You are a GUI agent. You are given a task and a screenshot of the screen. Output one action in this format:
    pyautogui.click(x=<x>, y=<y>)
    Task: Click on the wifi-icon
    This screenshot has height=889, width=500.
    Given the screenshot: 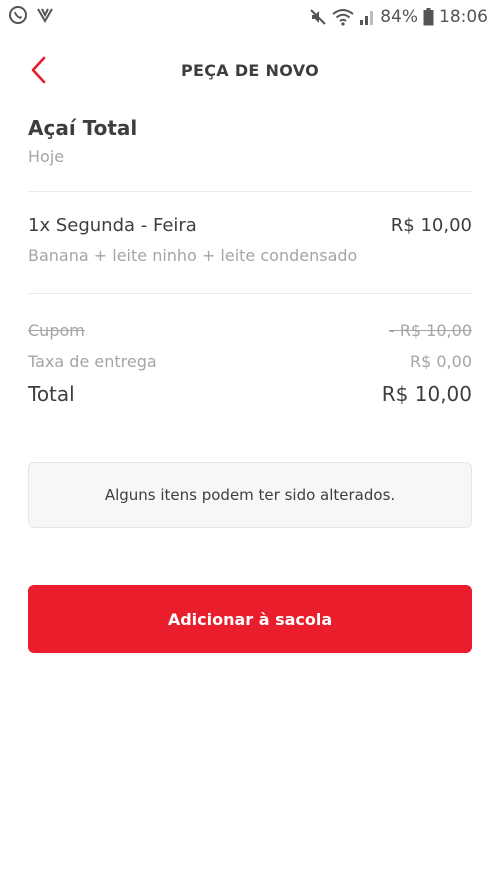 What is the action you would take?
    pyautogui.click(x=343, y=17)
    